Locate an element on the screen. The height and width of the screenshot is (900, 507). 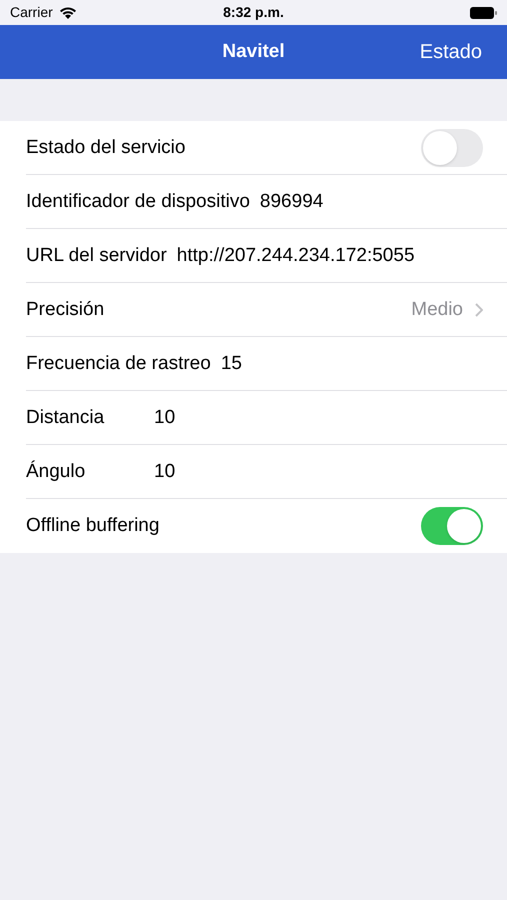
setting-label: URL del servidor is located at coordinates (96, 256).